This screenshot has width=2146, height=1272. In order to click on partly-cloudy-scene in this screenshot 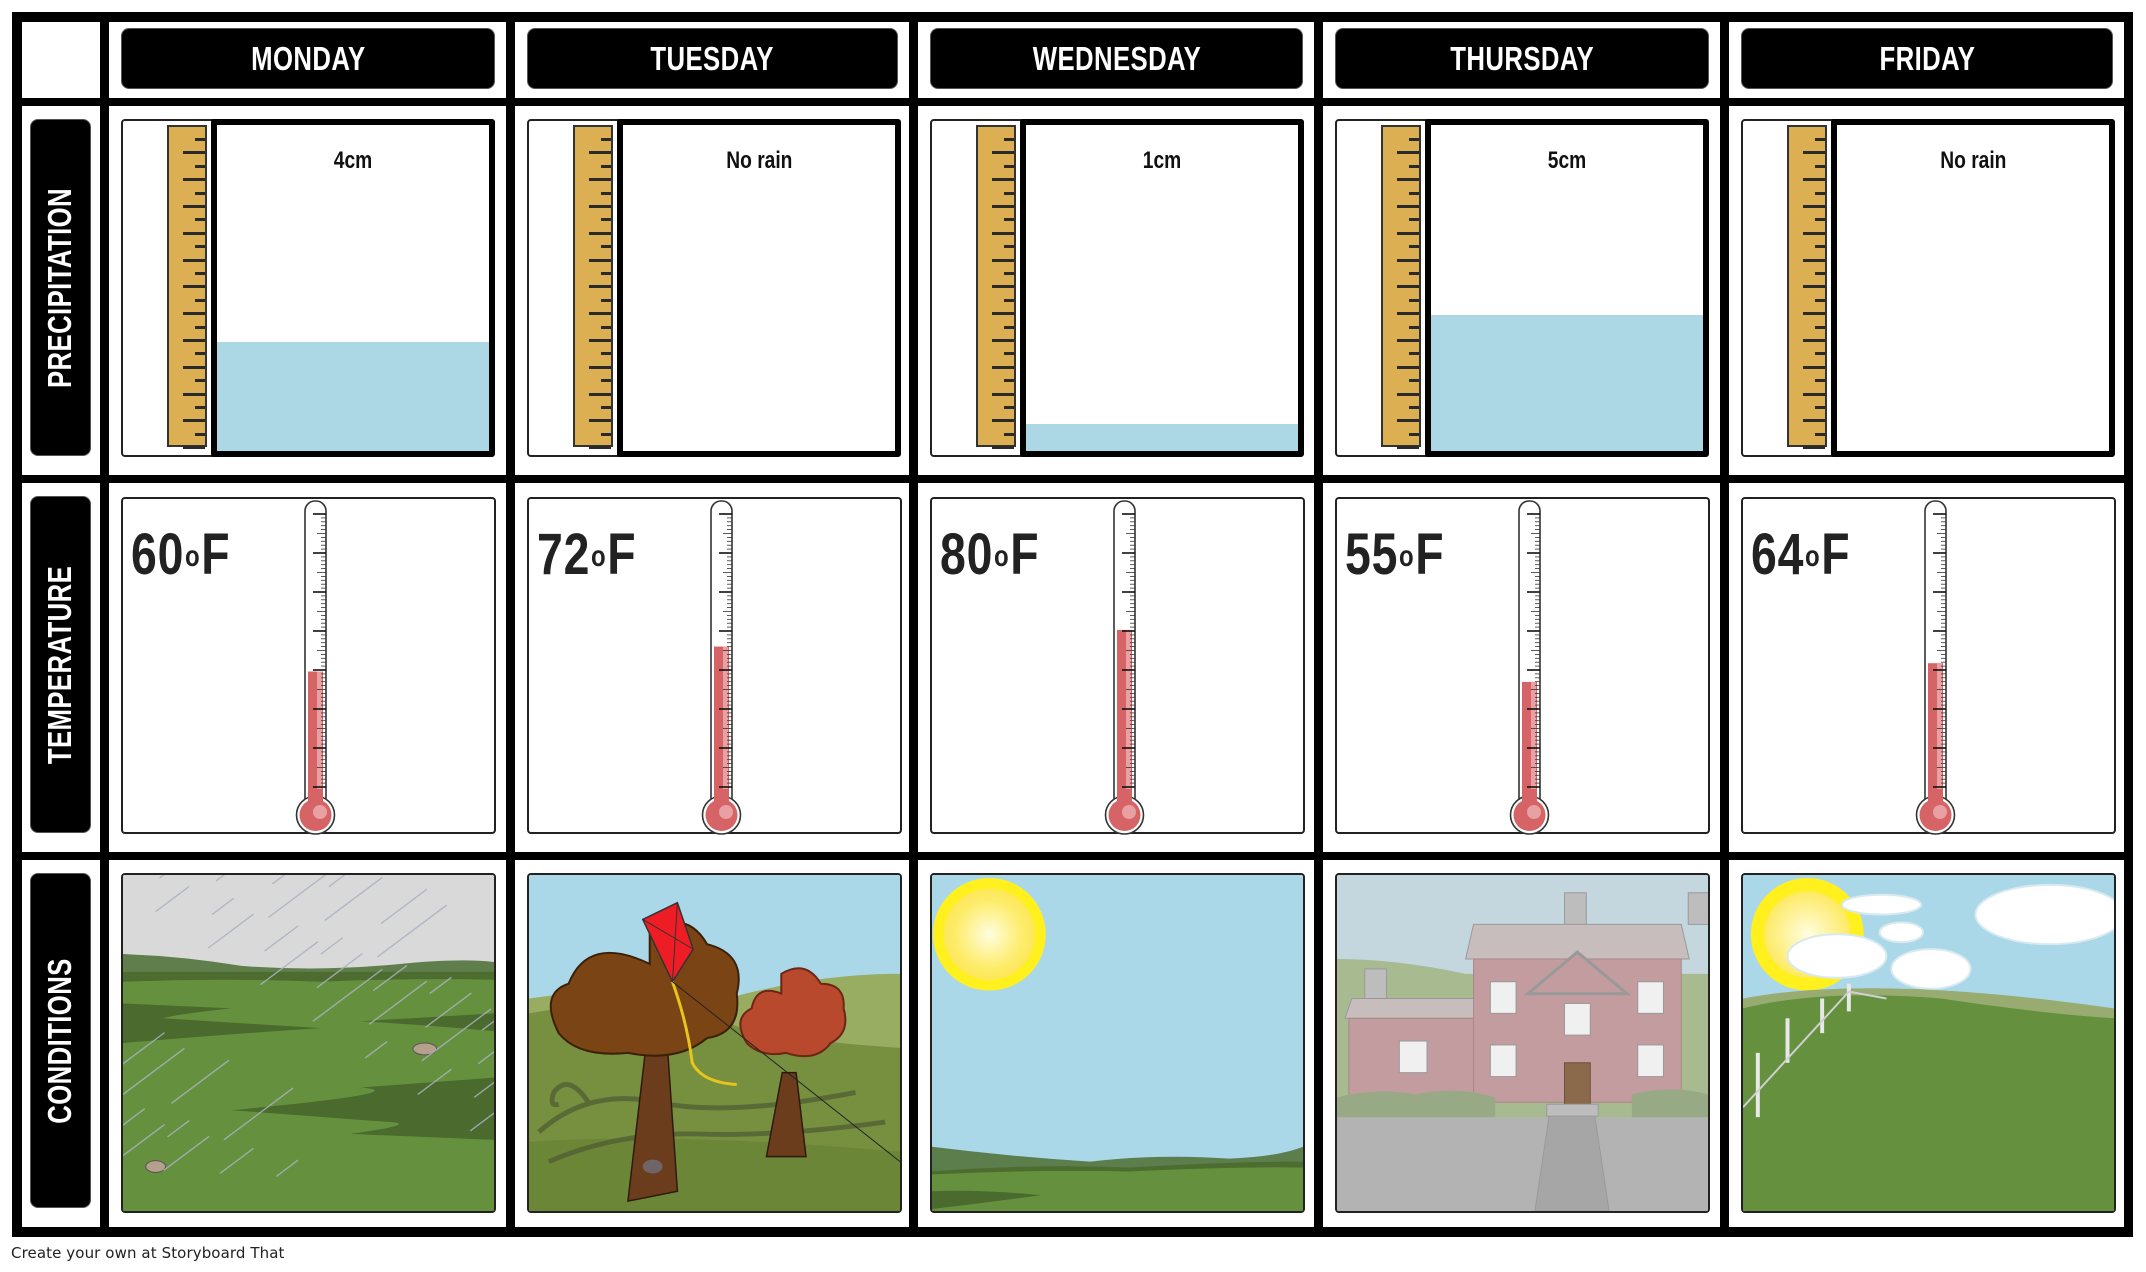, I will do `click(1928, 1043)`.